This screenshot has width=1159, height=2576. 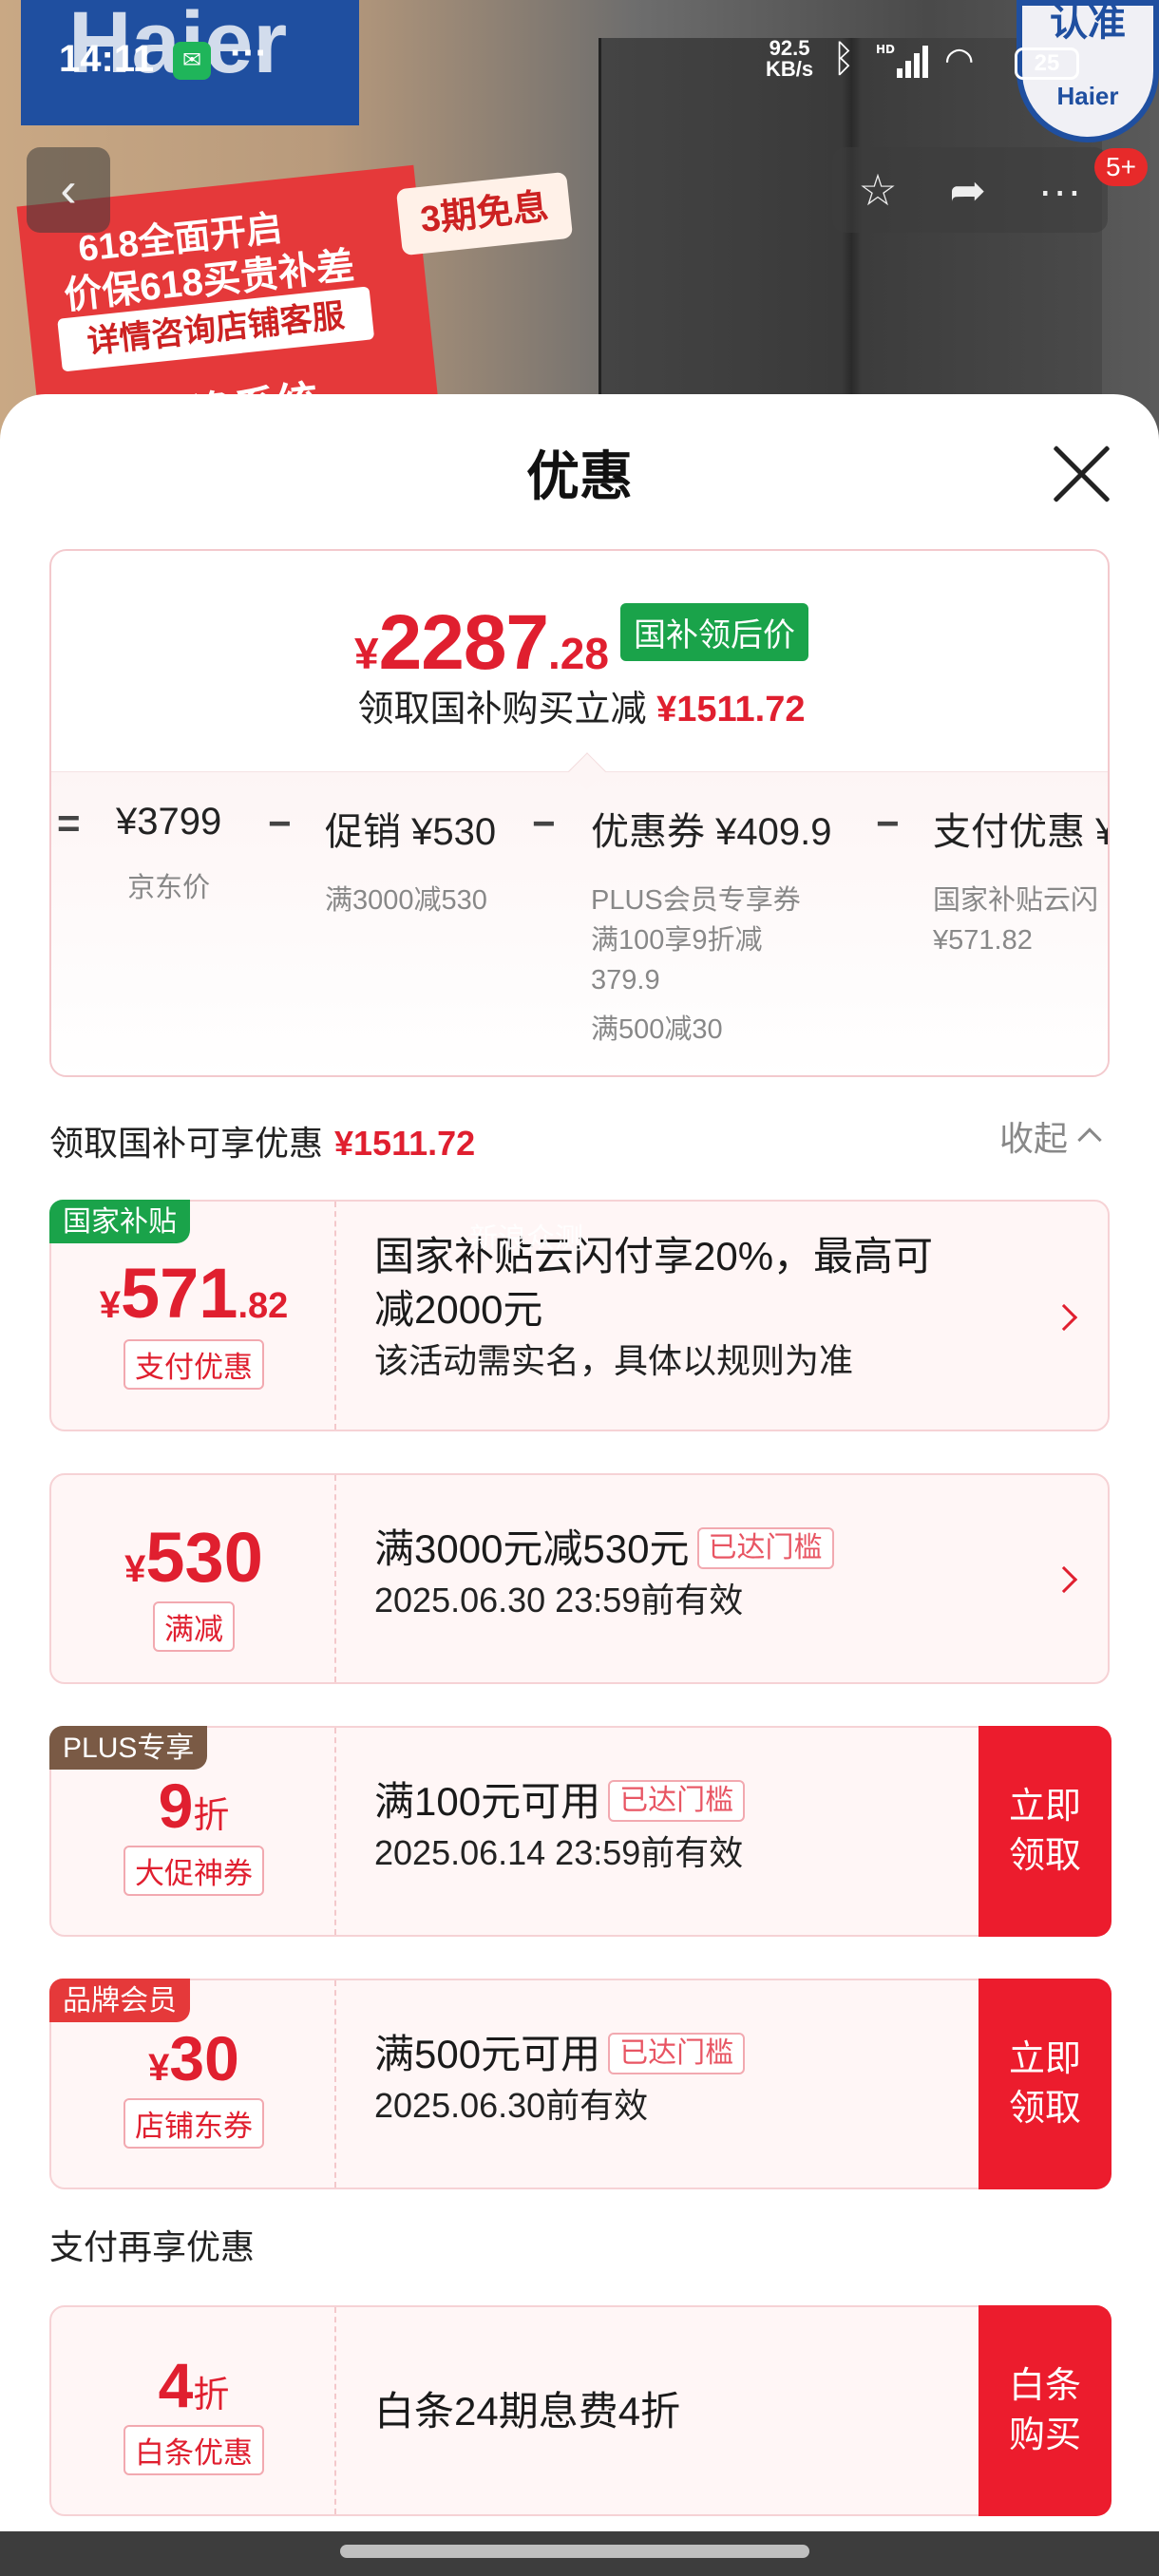 What do you see at coordinates (877, 190) in the screenshot?
I see `star-icon: ☆` at bounding box center [877, 190].